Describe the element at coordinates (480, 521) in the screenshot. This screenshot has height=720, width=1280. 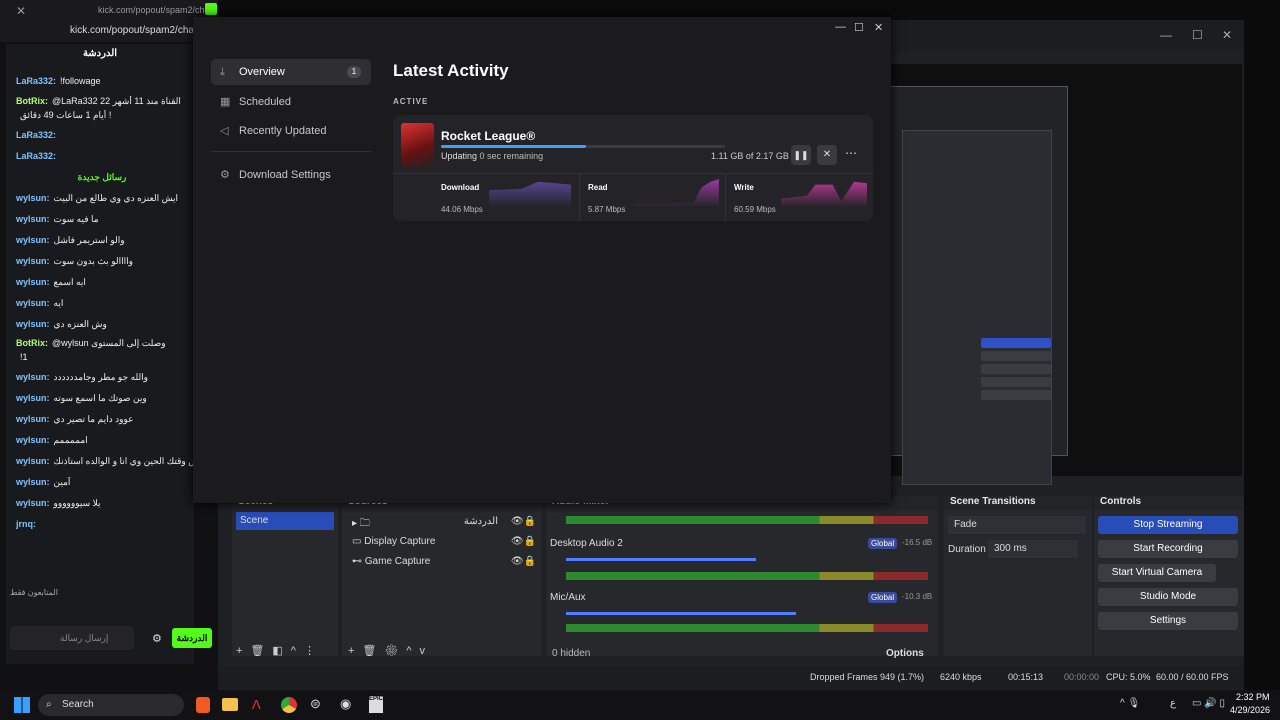
I see `source-name: الدردشة` at that location.